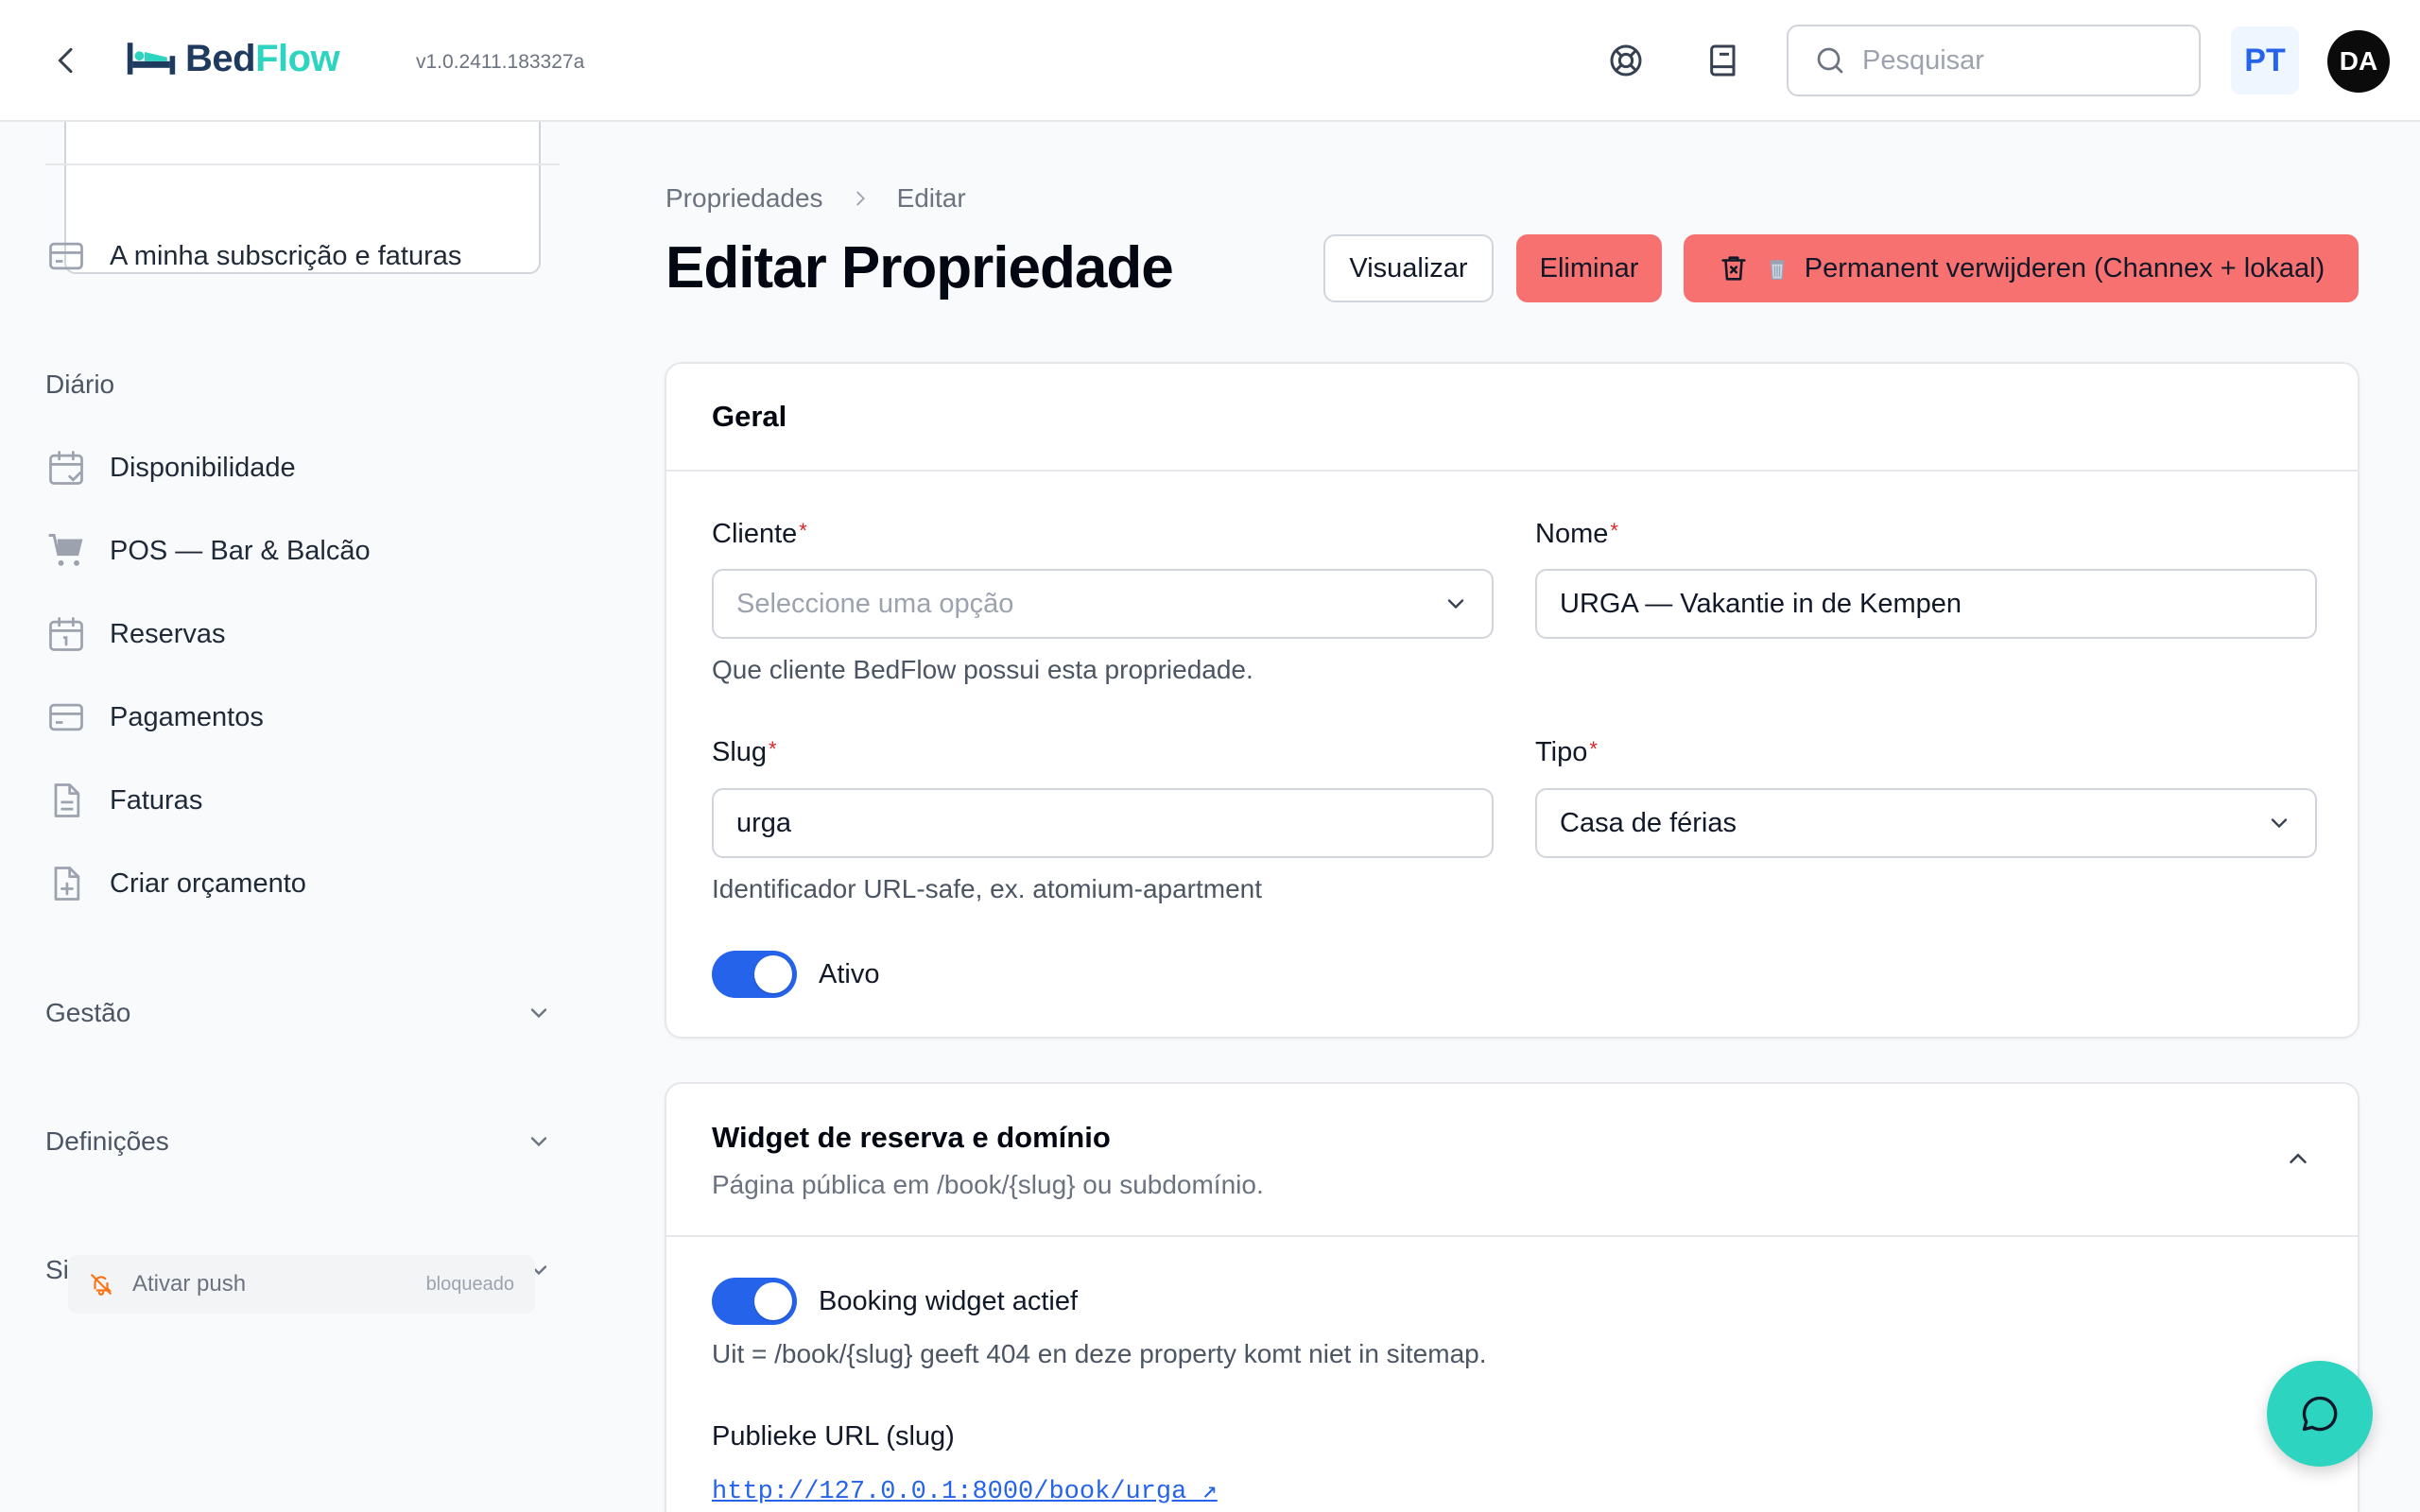 Image resolution: width=2420 pixels, height=1512 pixels. What do you see at coordinates (849, 974) in the screenshot?
I see `active-label: Ativo` at bounding box center [849, 974].